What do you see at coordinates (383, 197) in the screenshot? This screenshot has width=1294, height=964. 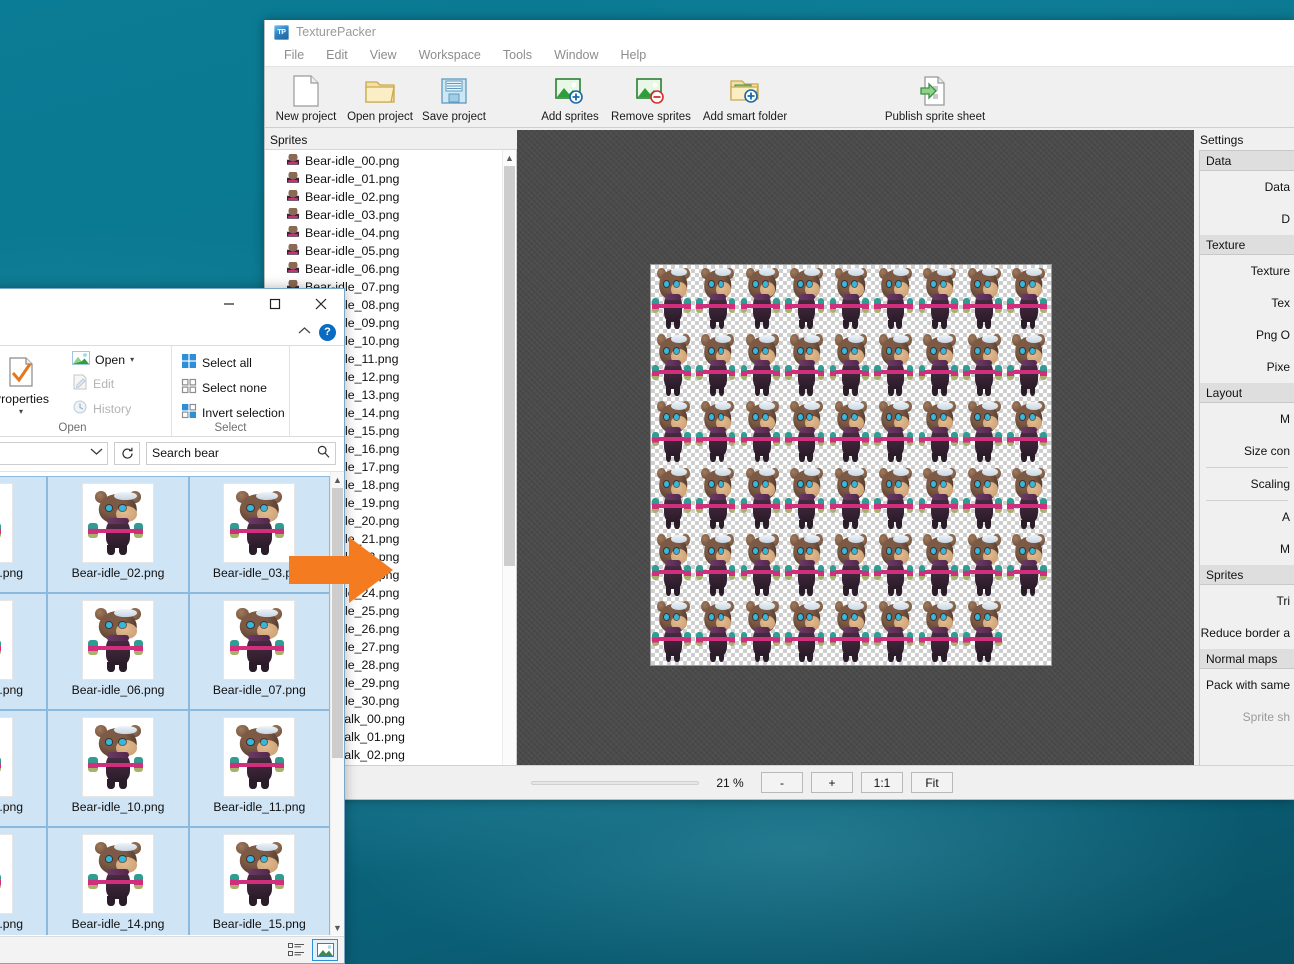 I see `sprite-list-item: Bear-idle_02.png` at bounding box center [383, 197].